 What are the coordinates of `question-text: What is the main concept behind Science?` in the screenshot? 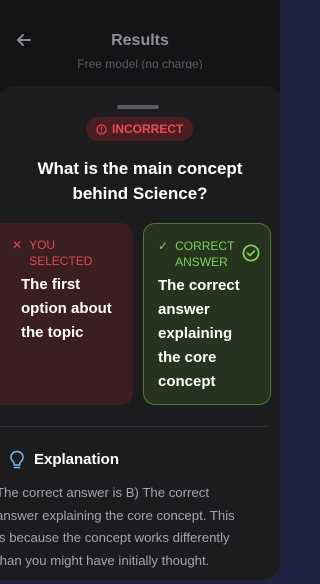 It's located at (140, 181).